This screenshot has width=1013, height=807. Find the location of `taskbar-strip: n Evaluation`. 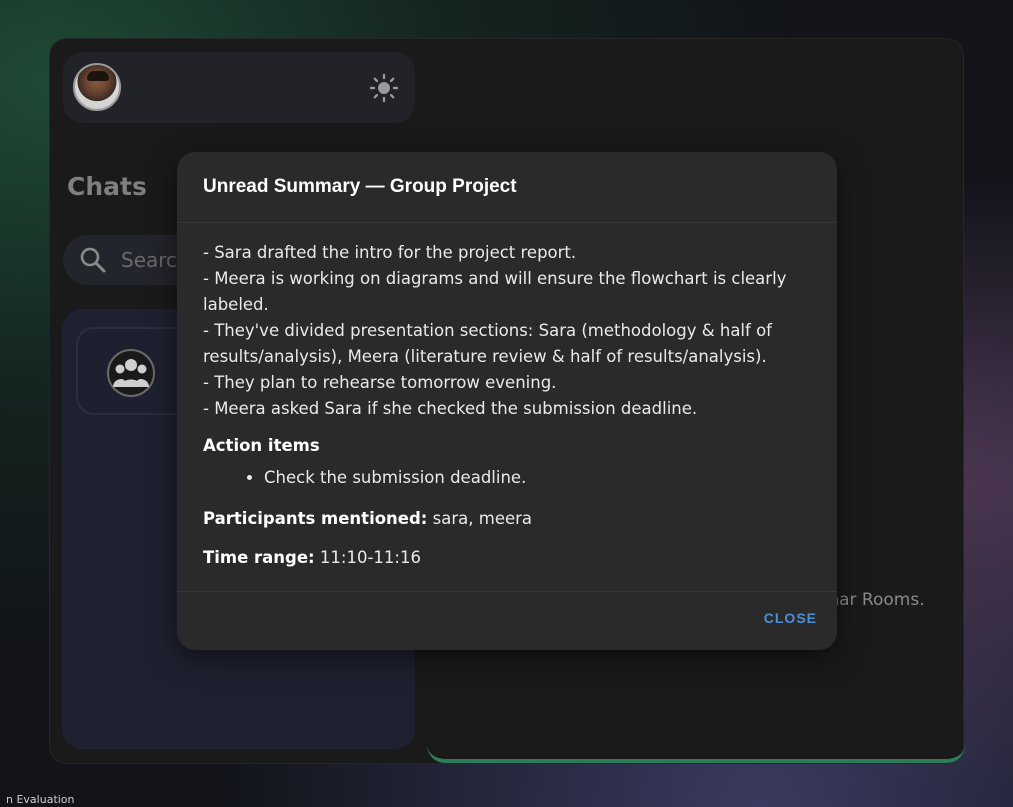

taskbar-strip: n Evaluation is located at coordinates (506, 800).